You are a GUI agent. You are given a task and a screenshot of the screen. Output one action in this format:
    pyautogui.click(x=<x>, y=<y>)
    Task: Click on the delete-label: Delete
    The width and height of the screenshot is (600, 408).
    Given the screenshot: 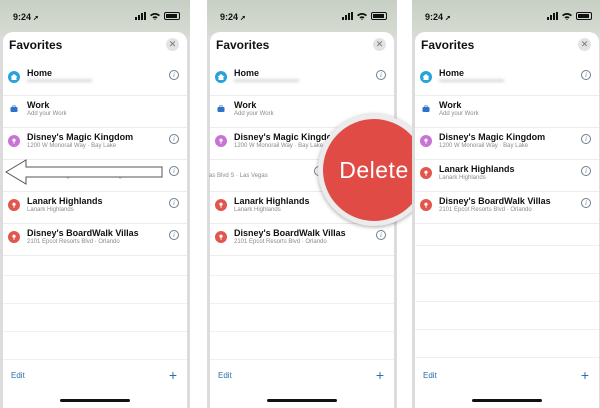 What is the action you would take?
    pyautogui.click(x=374, y=169)
    